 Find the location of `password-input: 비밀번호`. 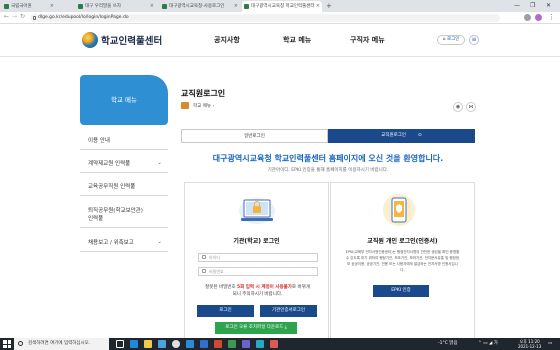

password-input: 비밀번호 is located at coordinates (258, 271).